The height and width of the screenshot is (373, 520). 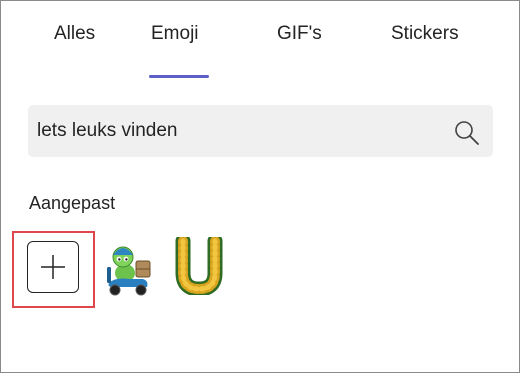 What do you see at coordinates (425, 34) in the screenshot?
I see `tab-stickers: Stickers` at bounding box center [425, 34].